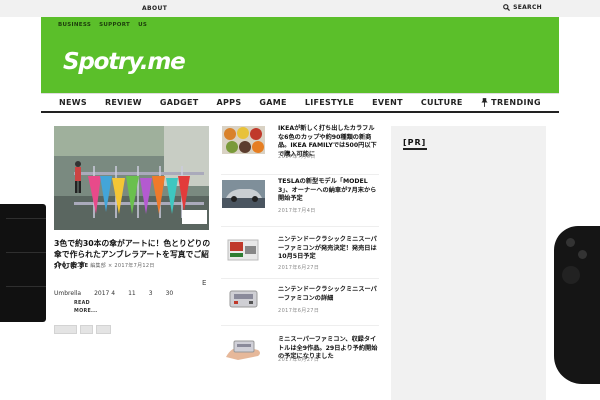 The image size is (600, 400). What do you see at coordinates (169, 293) in the screenshot?
I see `excerpt-part: 30` at bounding box center [169, 293].